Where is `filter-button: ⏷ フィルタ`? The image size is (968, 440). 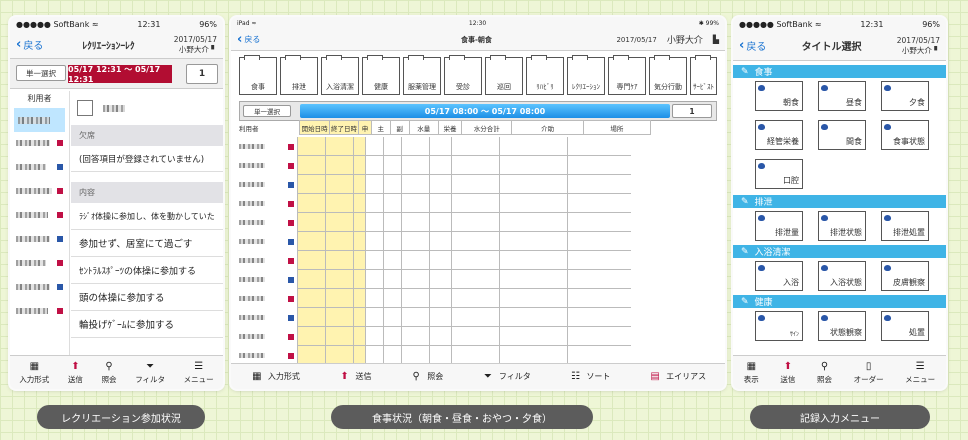 filter-button: ⏷ フィルタ is located at coordinates (150, 373).